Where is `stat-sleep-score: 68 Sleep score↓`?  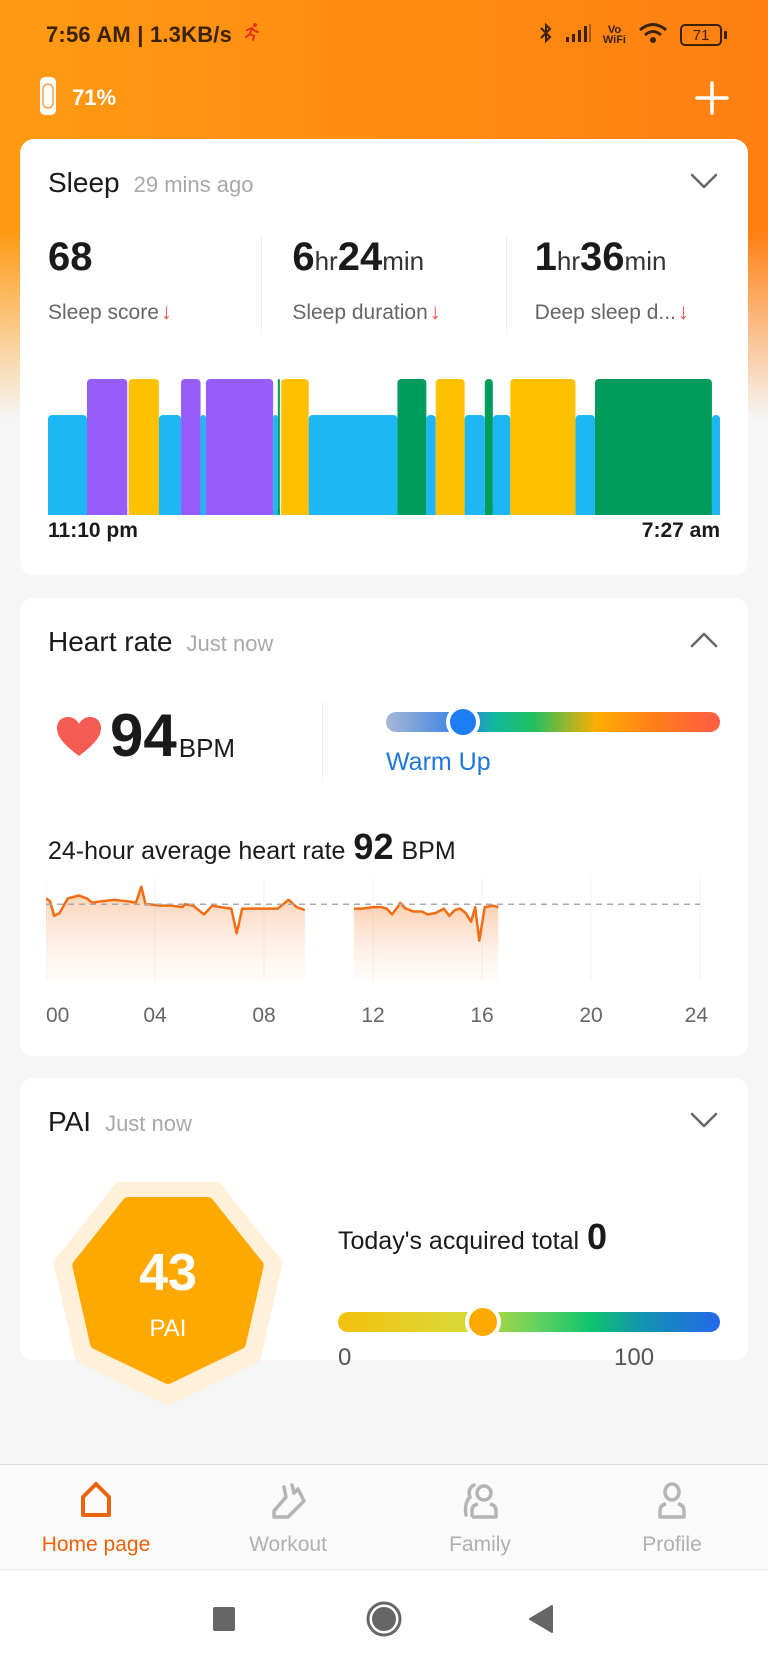 stat-sleep-score: 68 Sleep score↓ is located at coordinates (140, 285).